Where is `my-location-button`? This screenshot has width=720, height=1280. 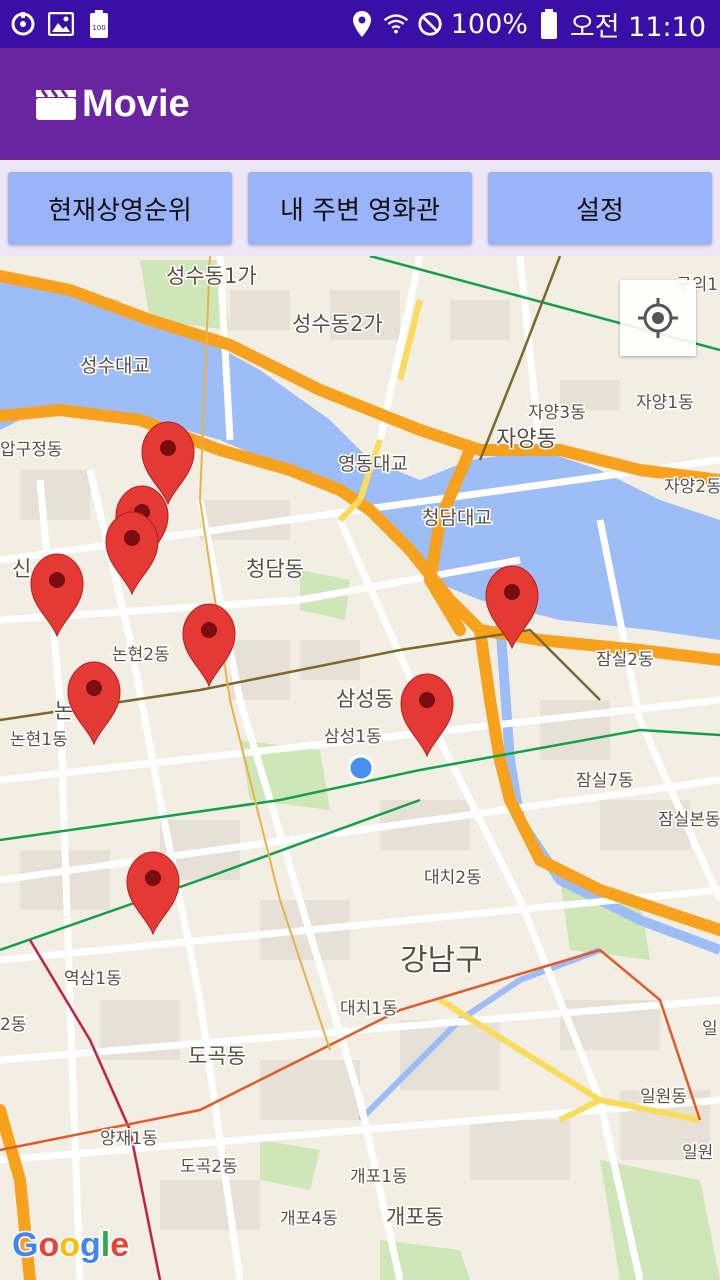
my-location-button is located at coordinates (658, 318).